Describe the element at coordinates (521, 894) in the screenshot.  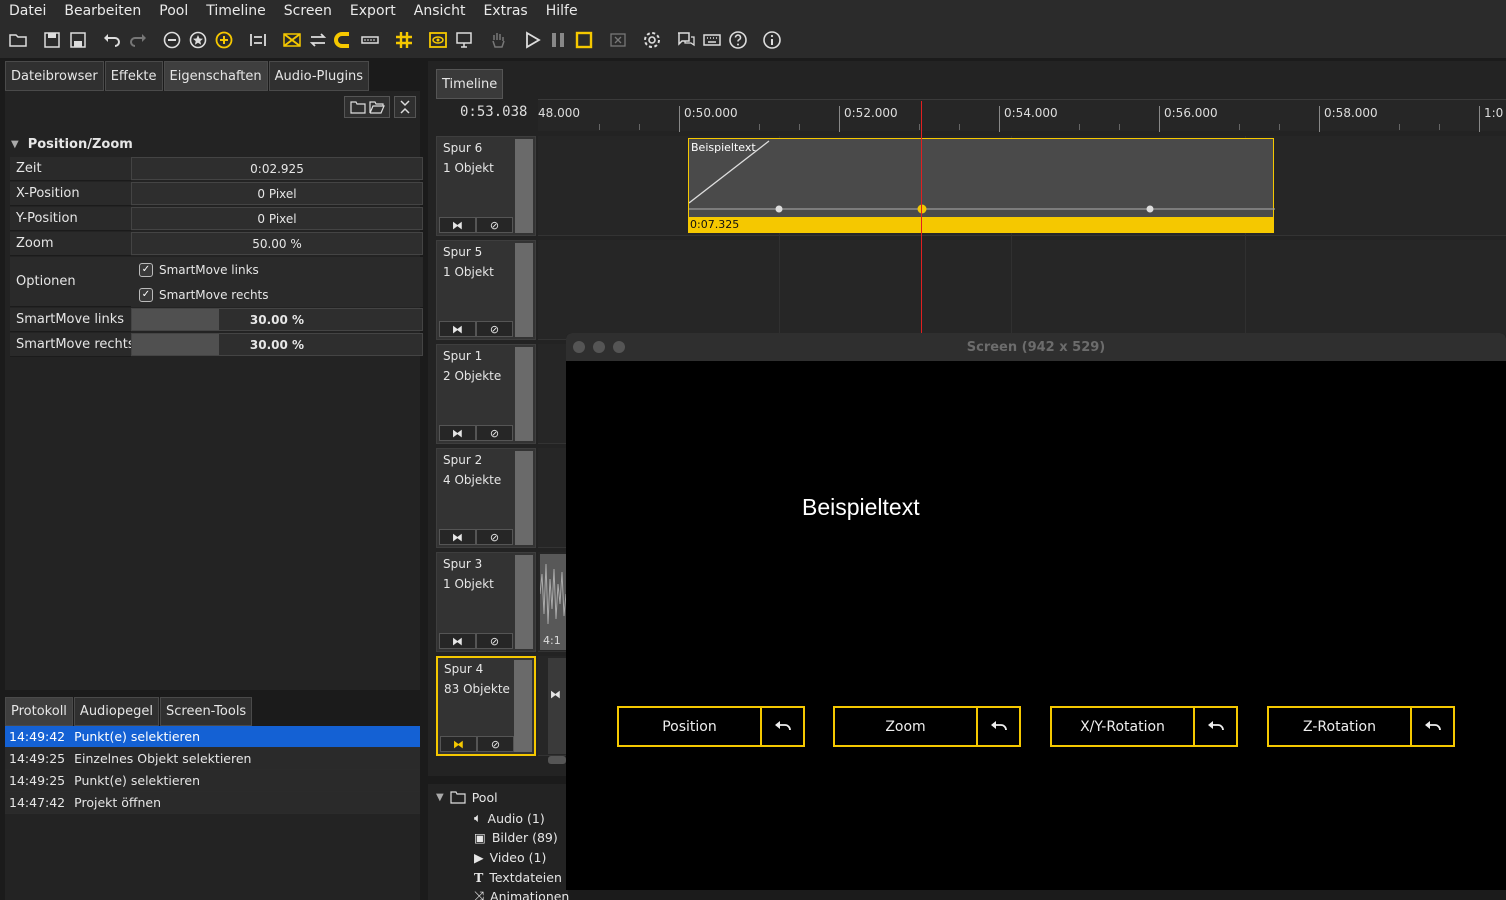
I see `pool-item-animationen: ⤨ Animationen` at that location.